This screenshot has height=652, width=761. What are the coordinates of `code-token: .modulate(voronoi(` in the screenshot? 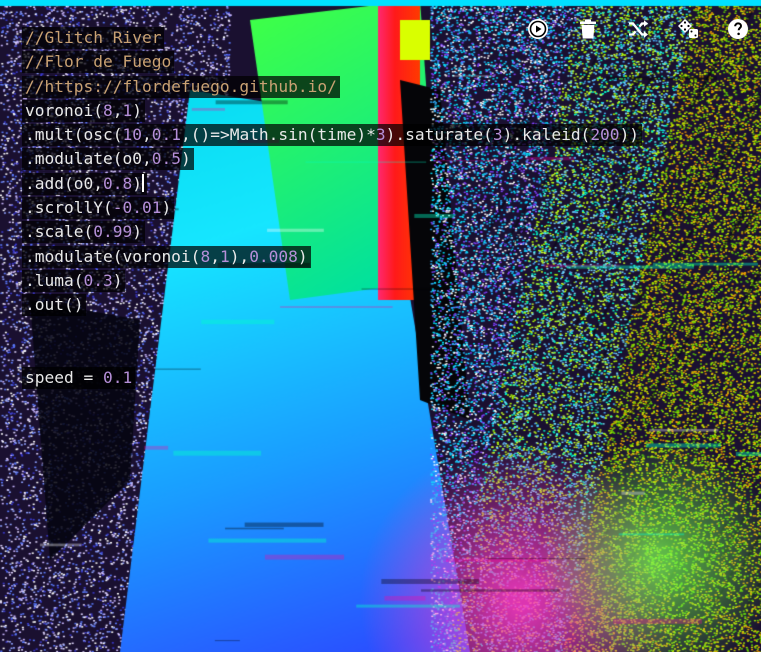 It's located at (113, 256).